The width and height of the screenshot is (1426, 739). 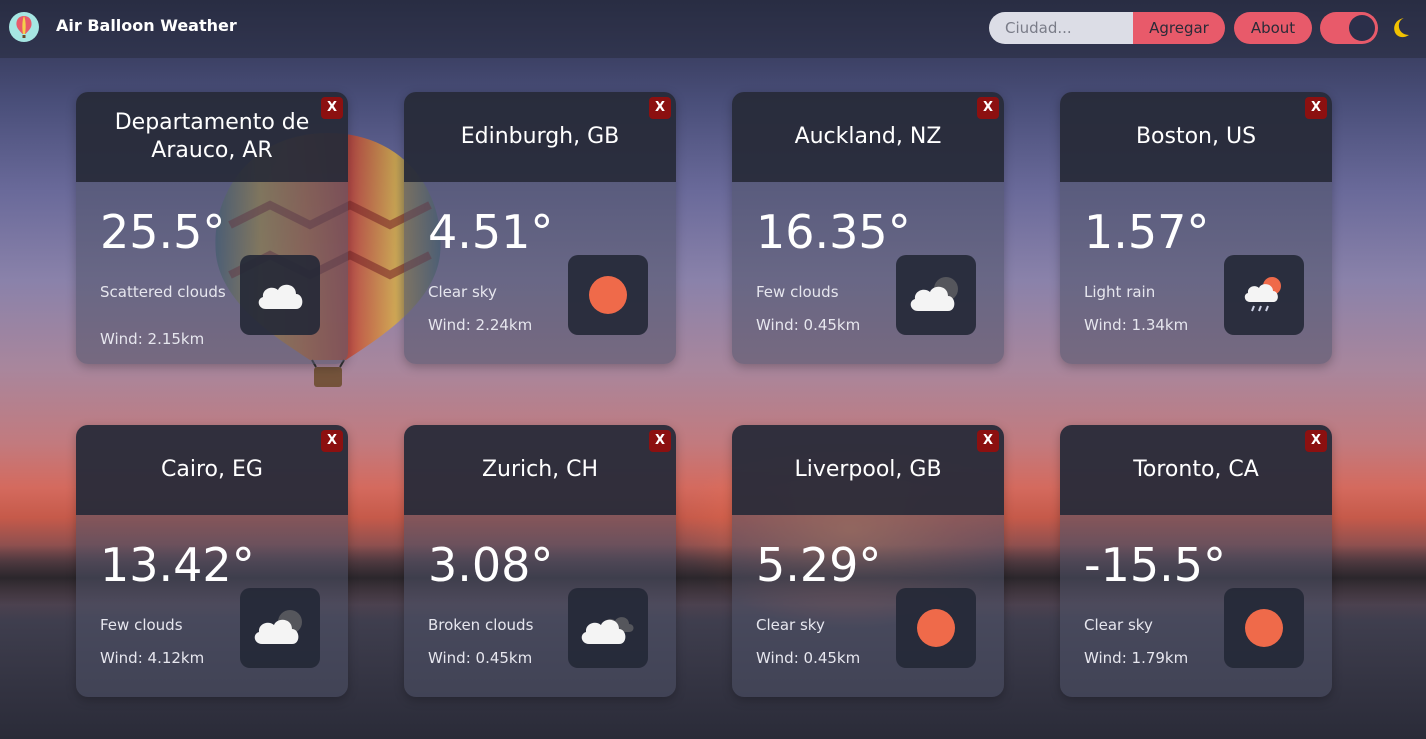 What do you see at coordinates (24, 27) in the screenshot?
I see `balloon-logo-icon` at bounding box center [24, 27].